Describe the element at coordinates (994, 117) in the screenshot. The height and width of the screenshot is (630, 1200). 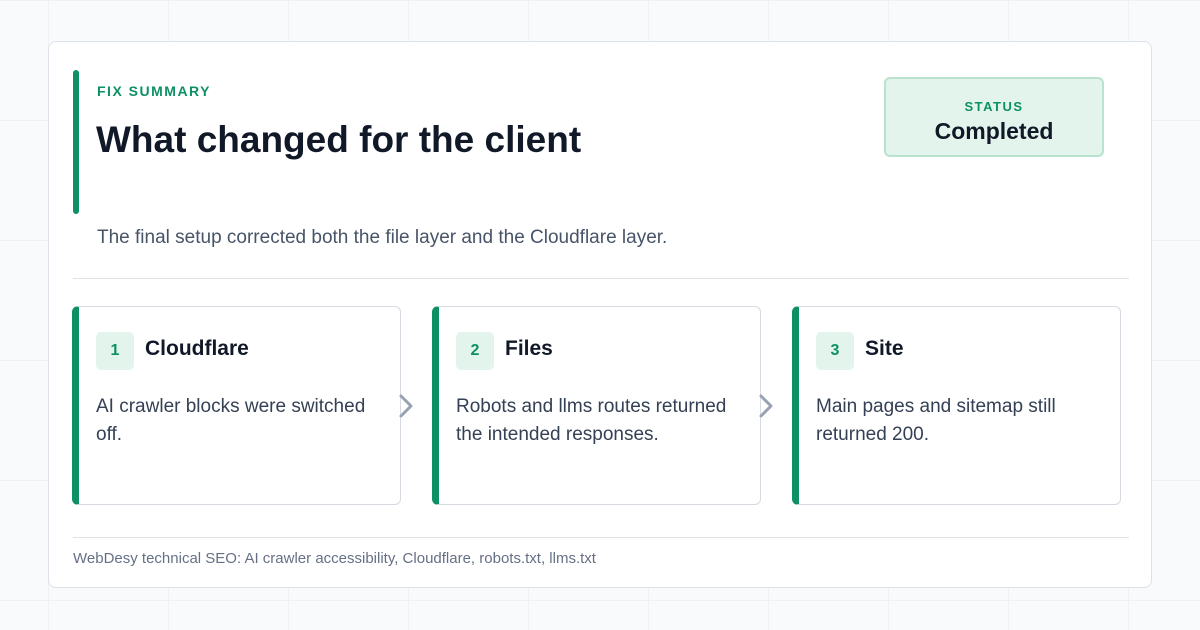
I see `status-badge: STATUS Completed` at that location.